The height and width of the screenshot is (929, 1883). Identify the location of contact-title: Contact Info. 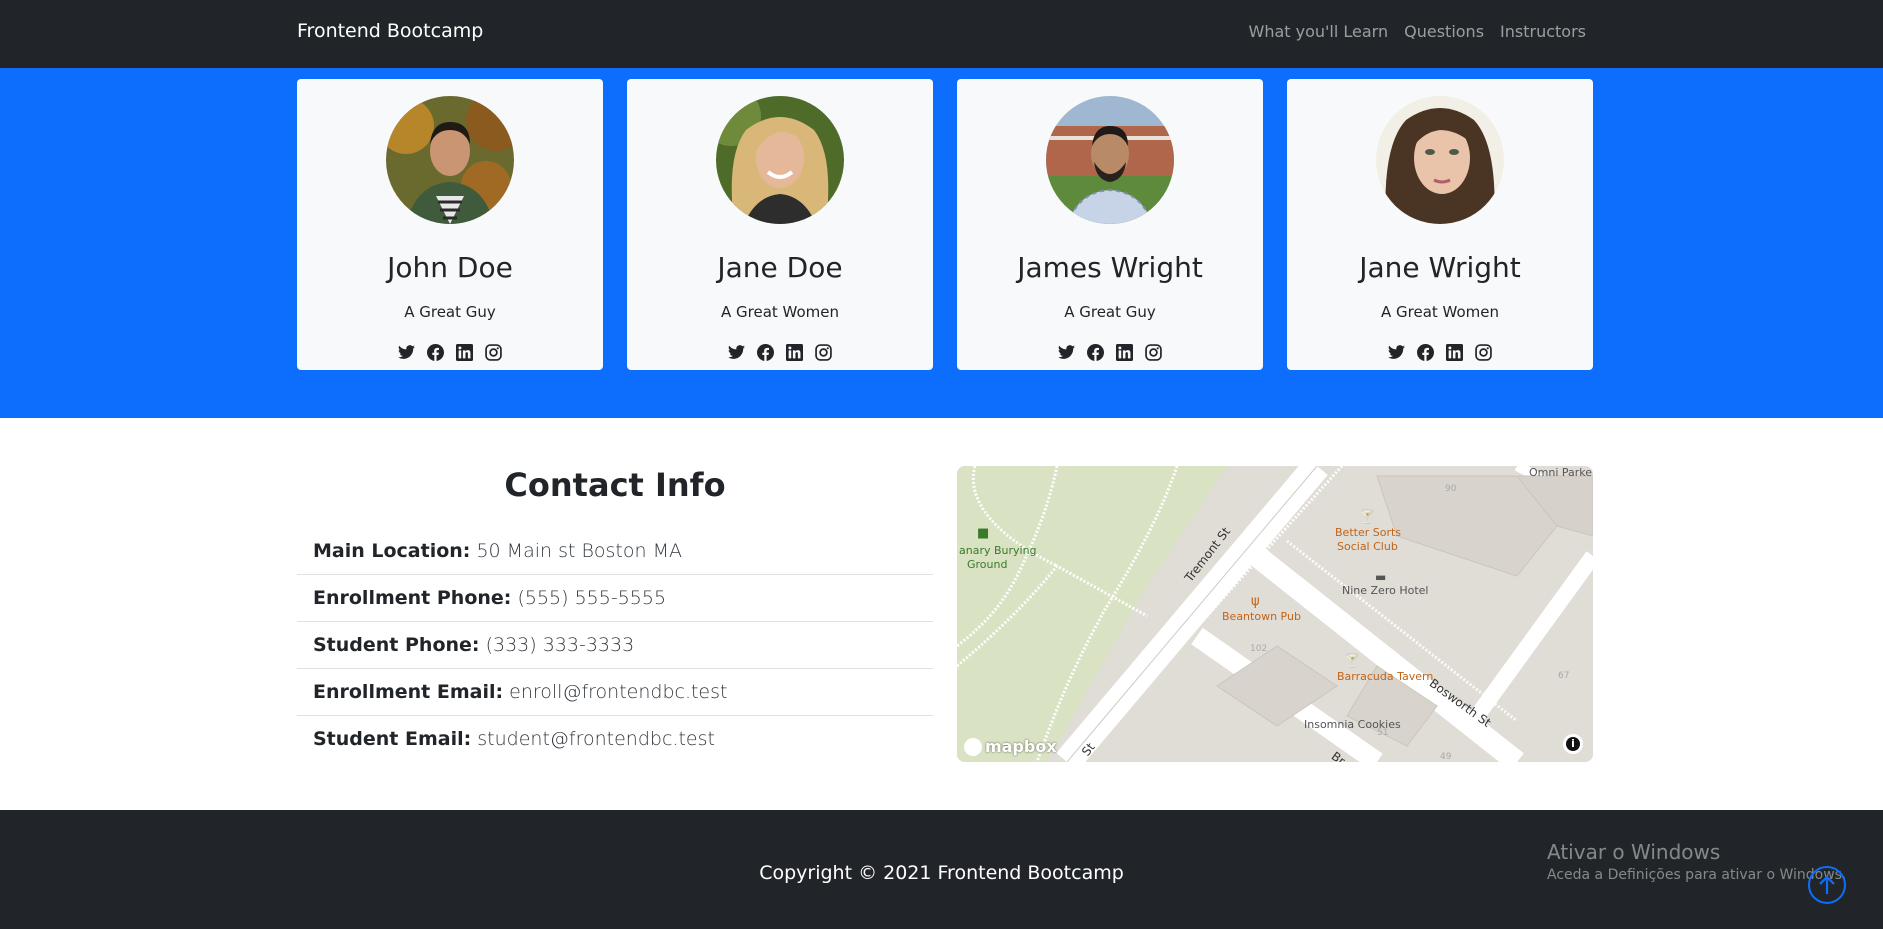
(615, 485).